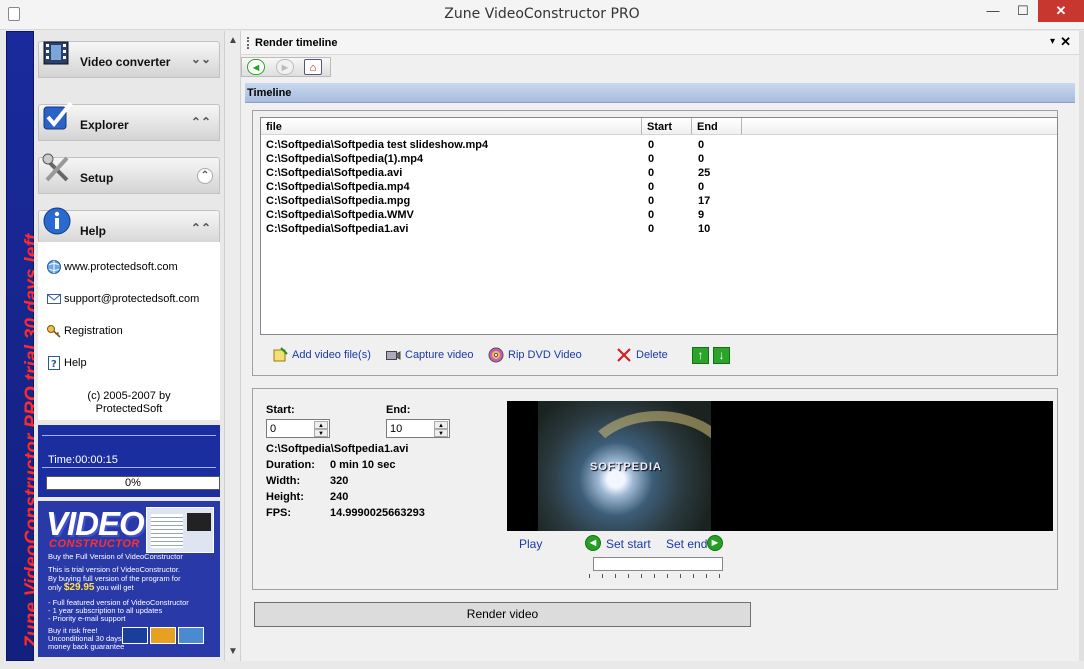  What do you see at coordinates (704, 201) in the screenshot?
I see `end-cell: 17` at bounding box center [704, 201].